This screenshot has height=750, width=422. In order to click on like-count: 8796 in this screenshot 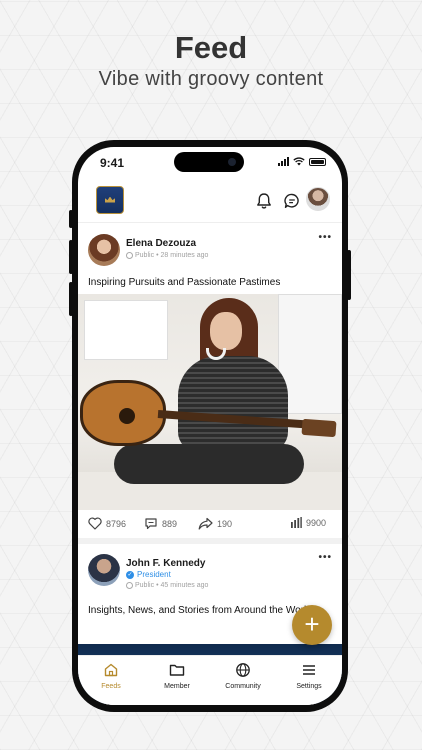, I will do `click(116, 523)`.